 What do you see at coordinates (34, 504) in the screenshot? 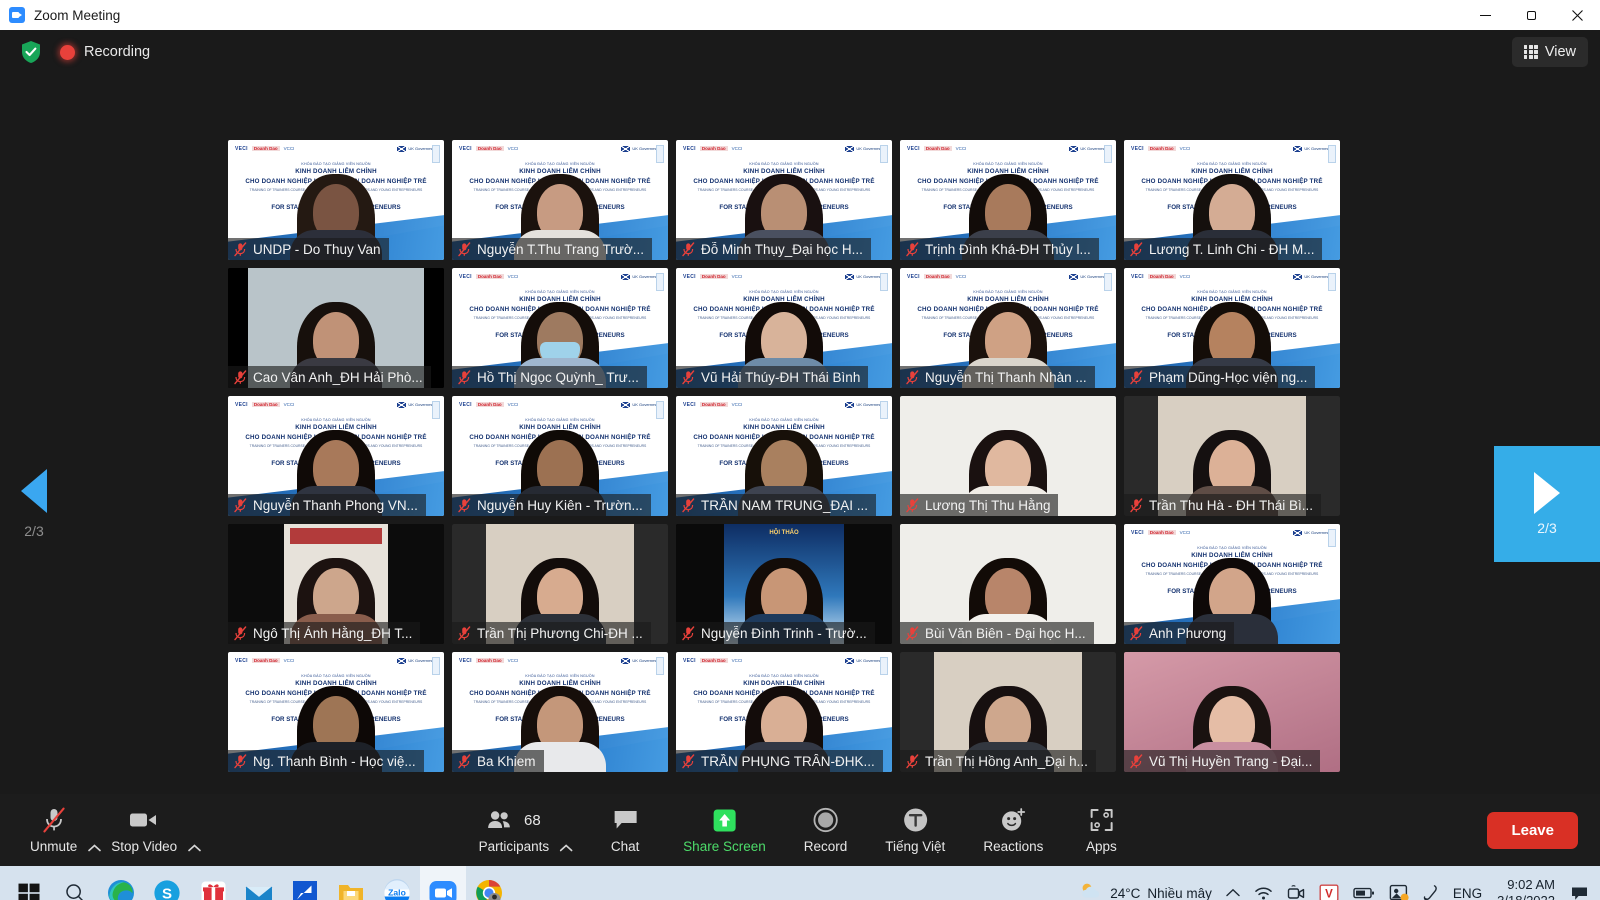
I see `previous-page-button: 2/3` at bounding box center [34, 504].